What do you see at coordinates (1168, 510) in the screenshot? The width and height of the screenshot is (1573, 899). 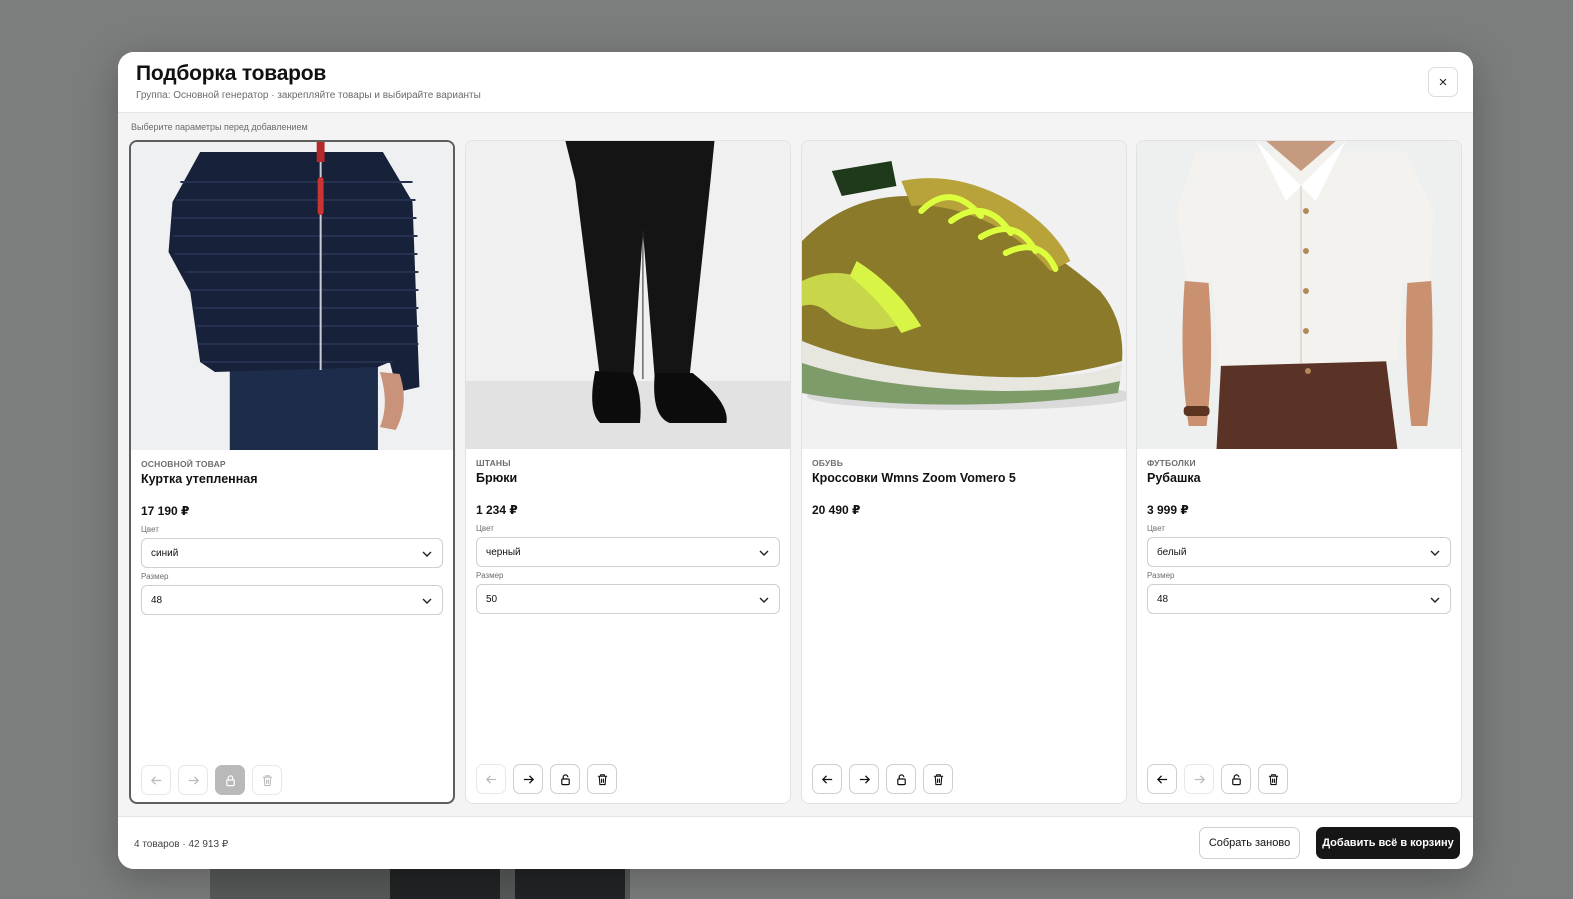 I see `product-price: 3 999 ₽` at bounding box center [1168, 510].